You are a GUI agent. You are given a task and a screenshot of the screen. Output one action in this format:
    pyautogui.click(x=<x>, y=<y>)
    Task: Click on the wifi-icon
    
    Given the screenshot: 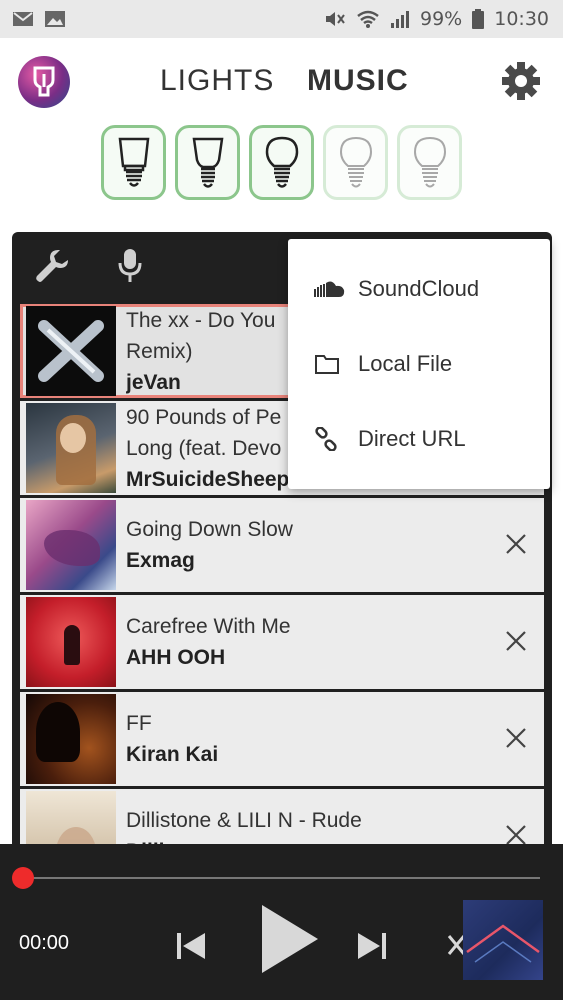 What is the action you would take?
    pyautogui.click(x=368, y=19)
    